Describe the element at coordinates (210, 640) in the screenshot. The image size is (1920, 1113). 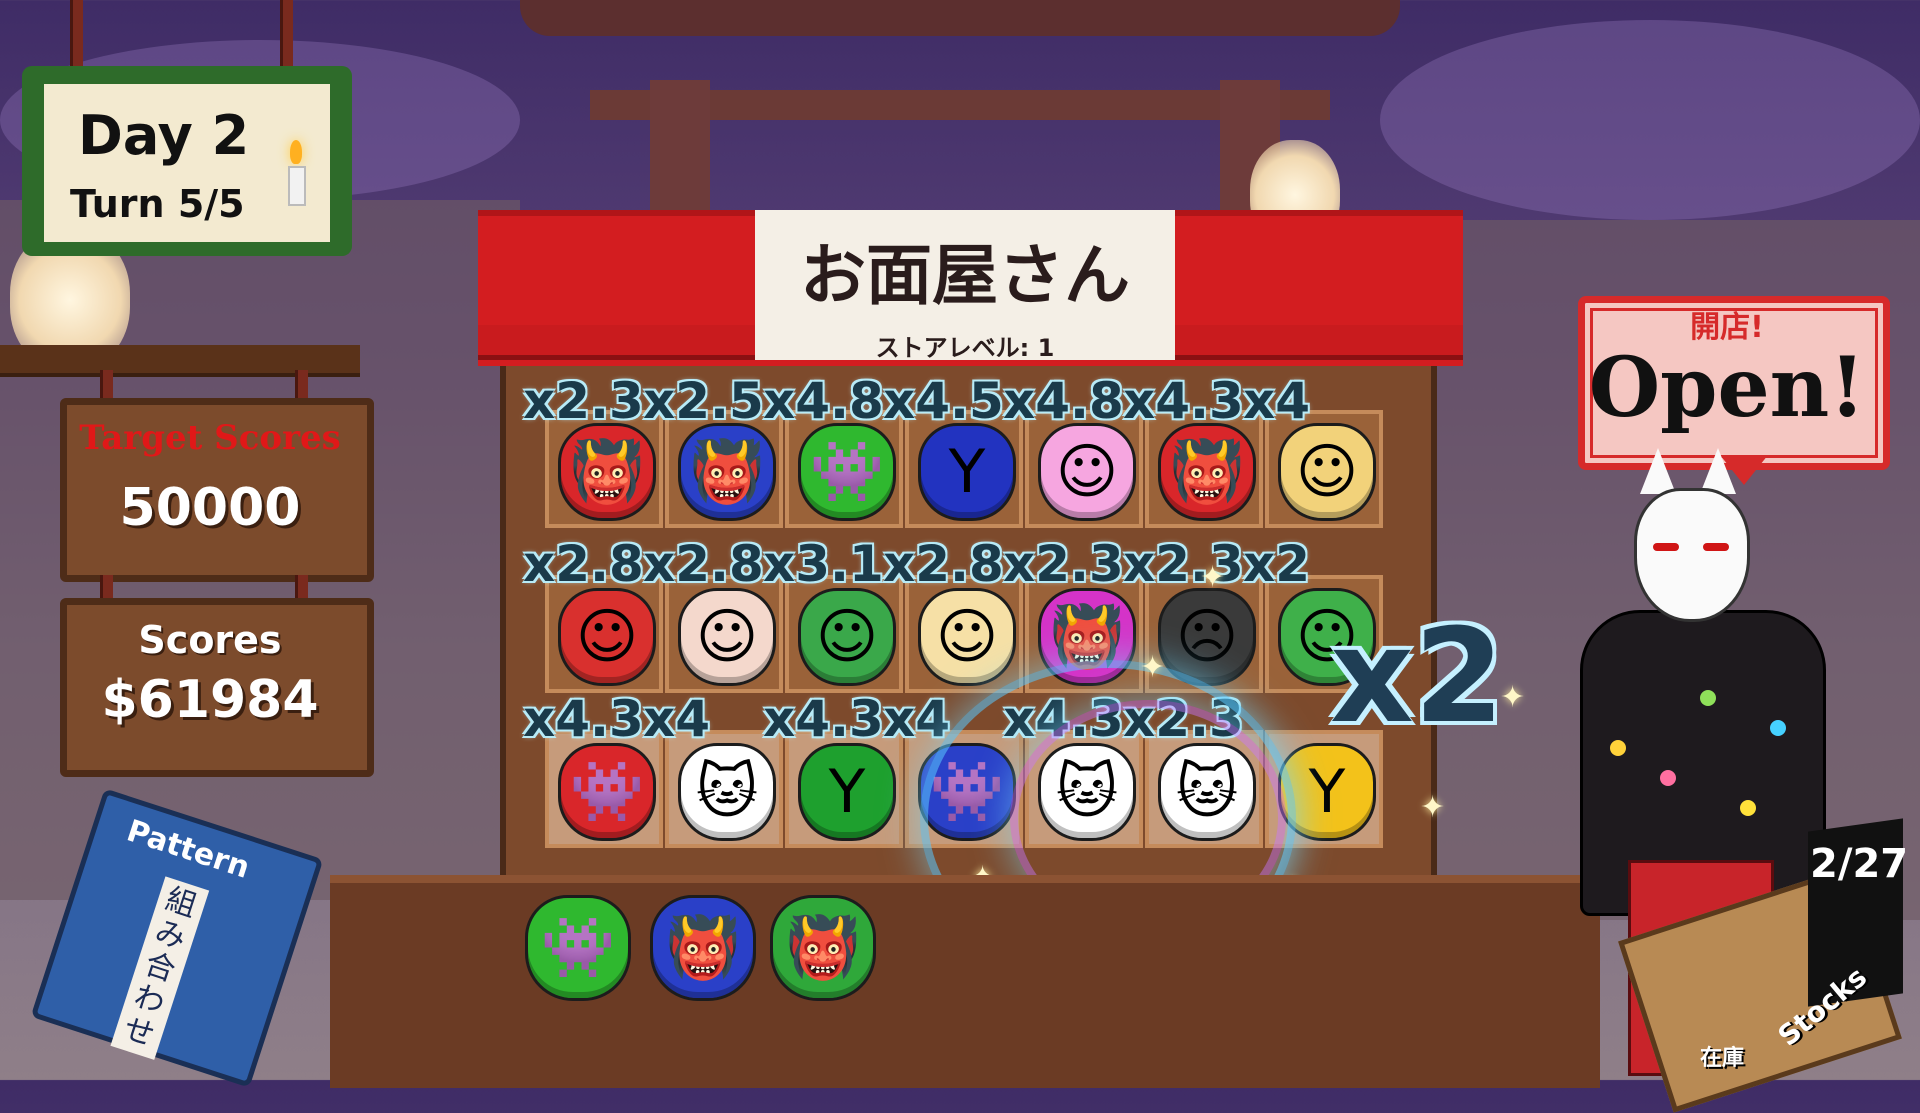
I see `score-title: Scores` at that location.